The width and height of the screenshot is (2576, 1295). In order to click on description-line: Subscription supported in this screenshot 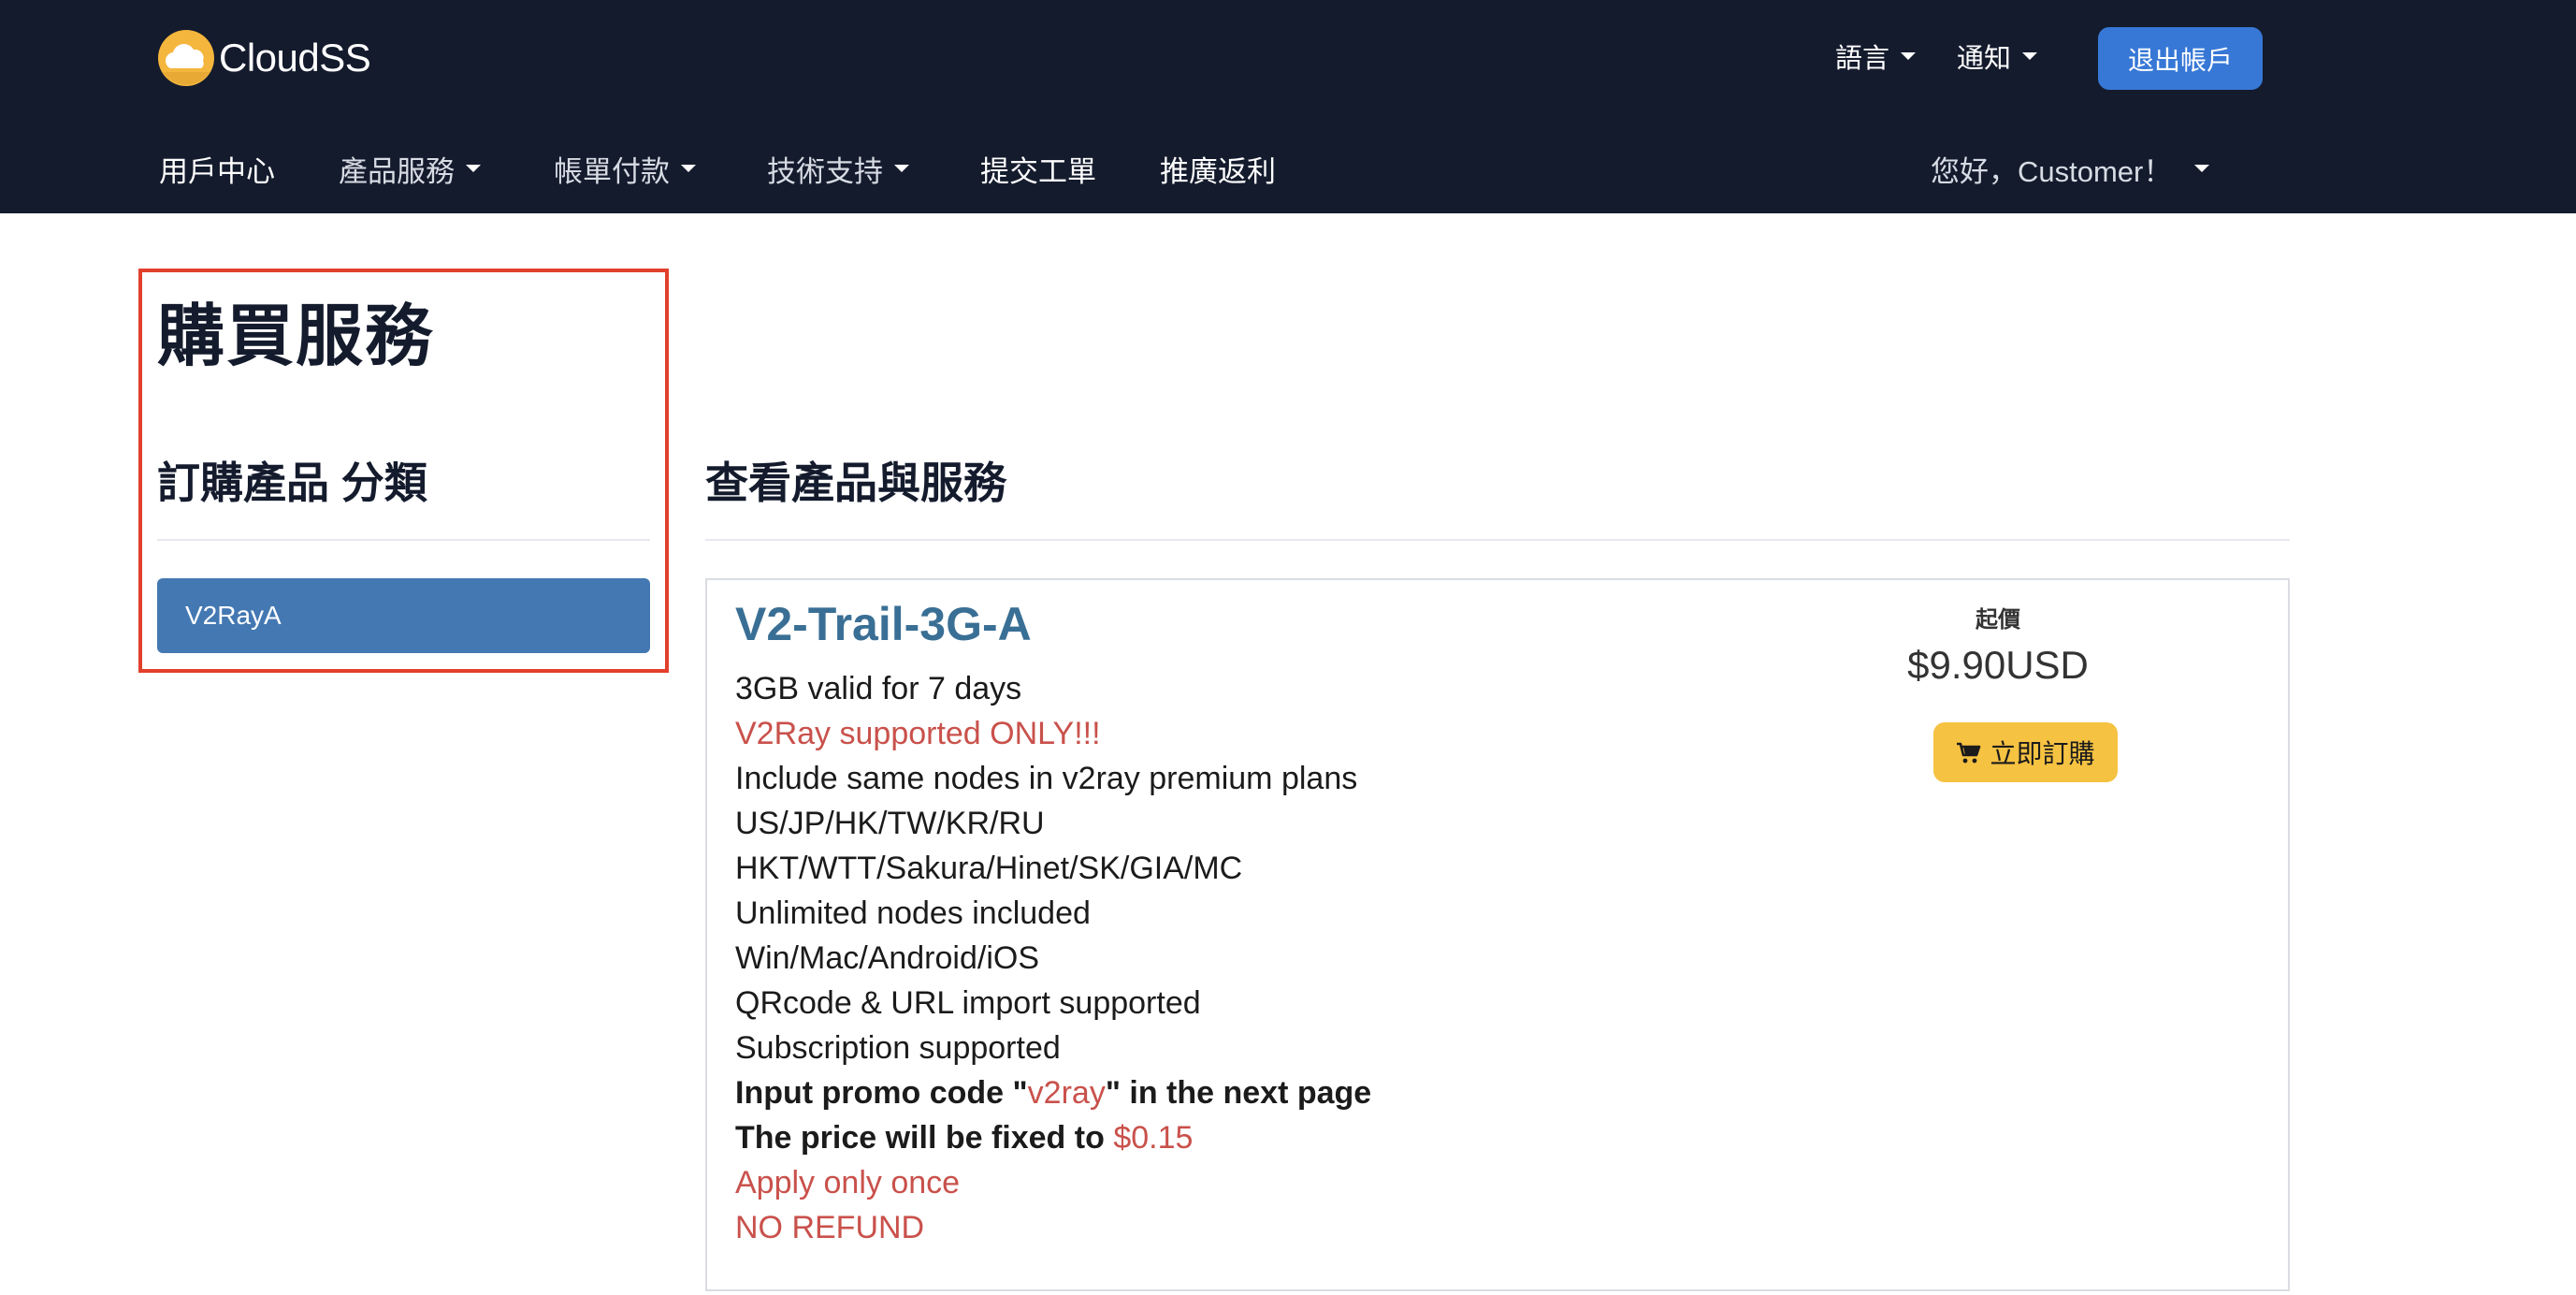, I will do `click(898, 1048)`.